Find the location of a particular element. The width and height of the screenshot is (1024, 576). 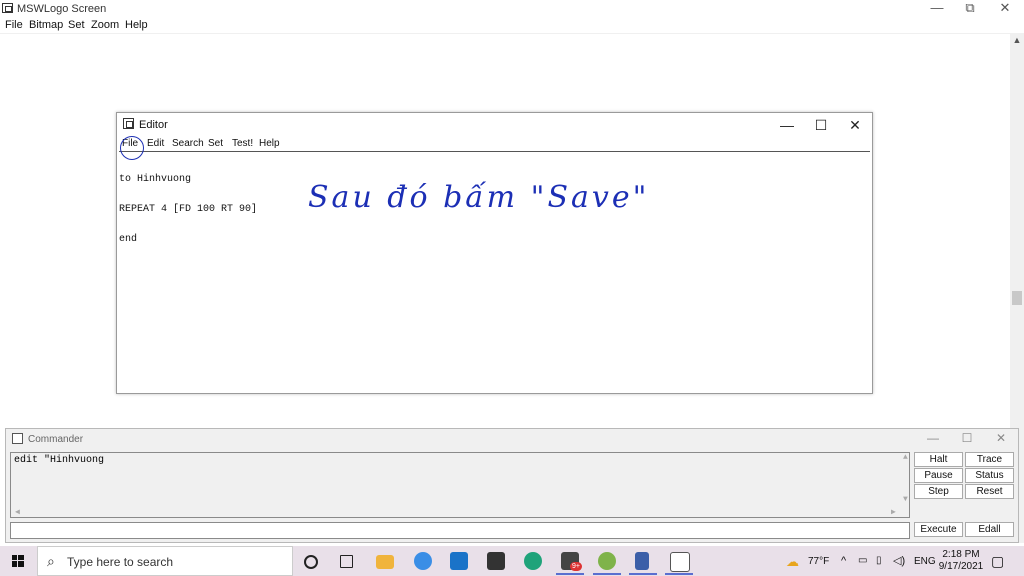

reset-button: Reset is located at coordinates (989, 491).